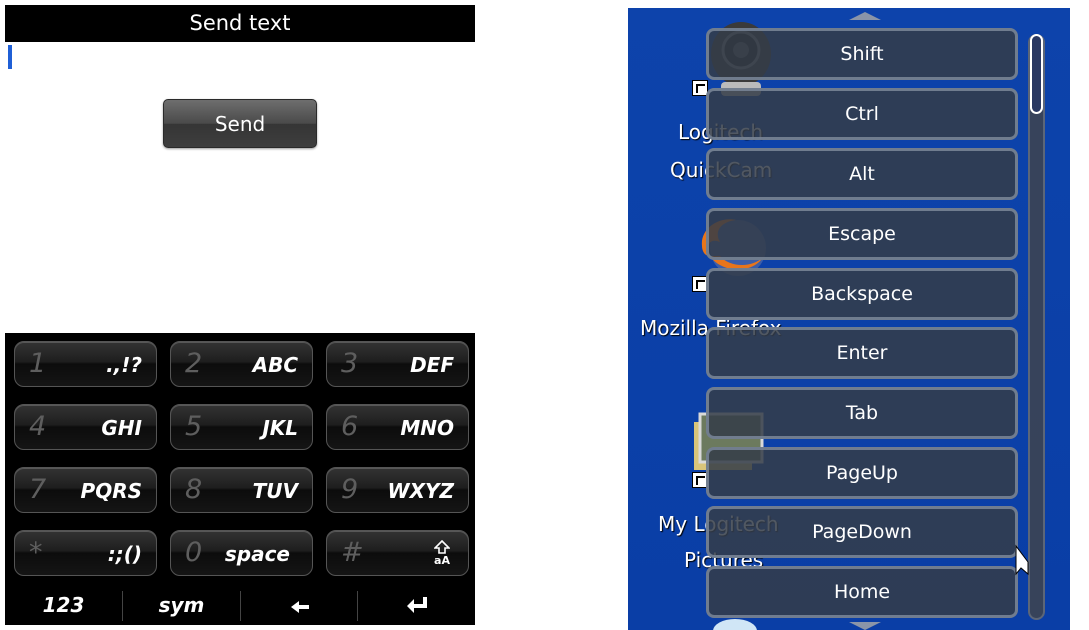  I want to click on mouse-pointer-icon, so click(1022, 562).